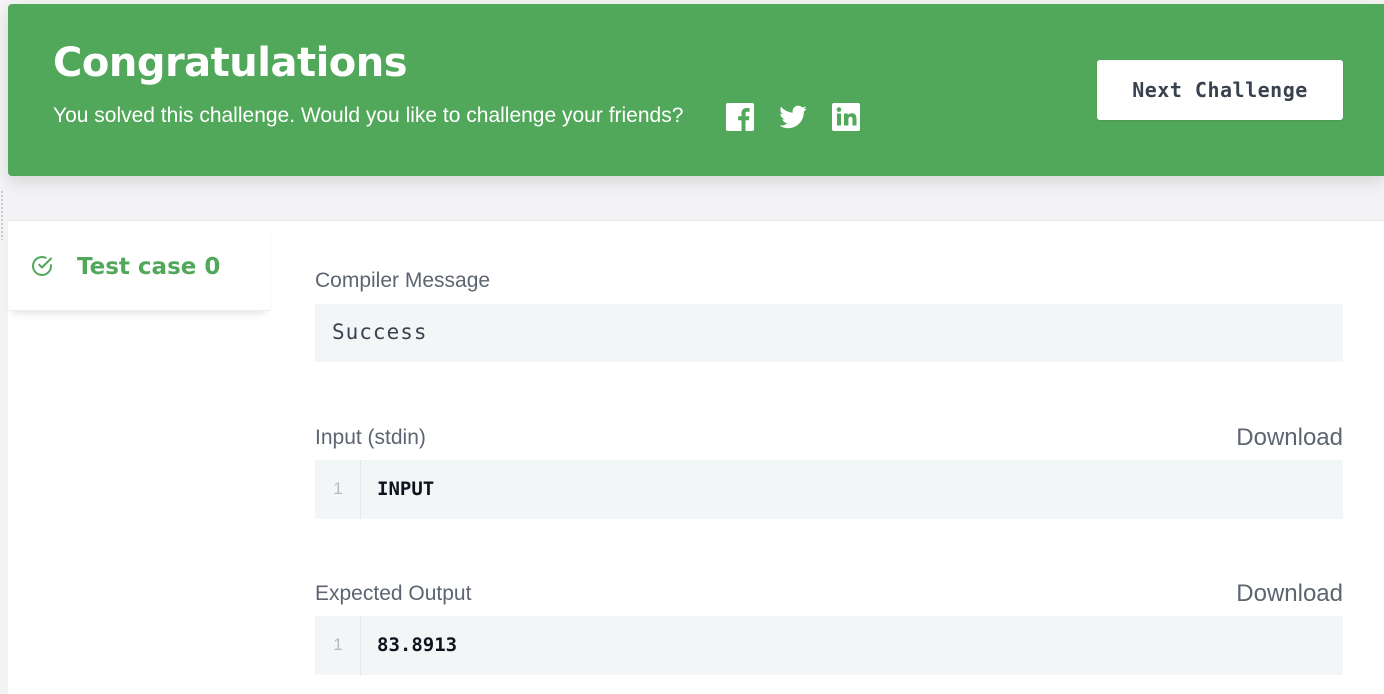  I want to click on check-circle-icon, so click(42, 266).